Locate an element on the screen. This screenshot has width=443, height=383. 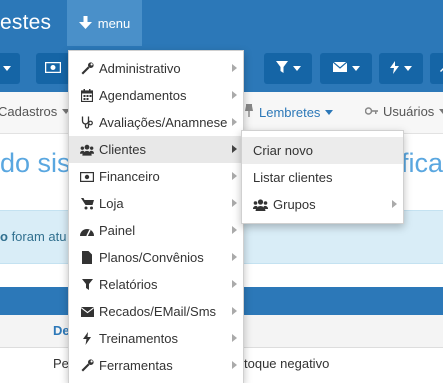
top-navbar: estes menu is located at coordinates (221, 23).